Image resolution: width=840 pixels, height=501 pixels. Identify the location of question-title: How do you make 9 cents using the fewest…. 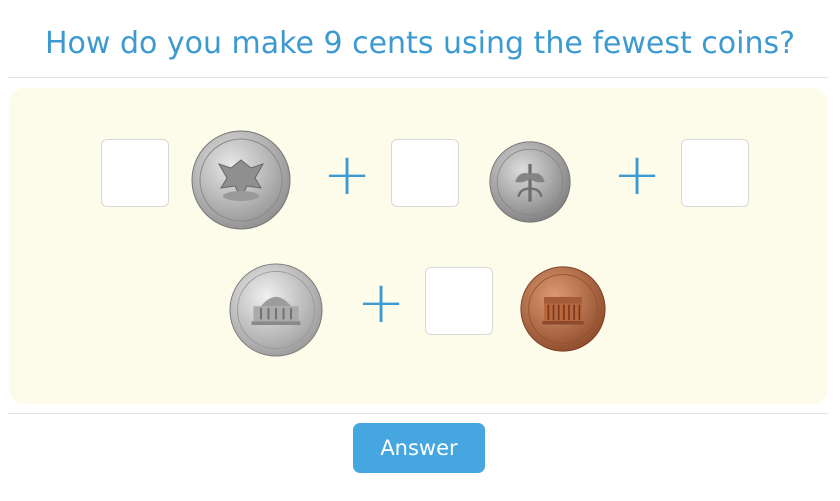
(420, 43).